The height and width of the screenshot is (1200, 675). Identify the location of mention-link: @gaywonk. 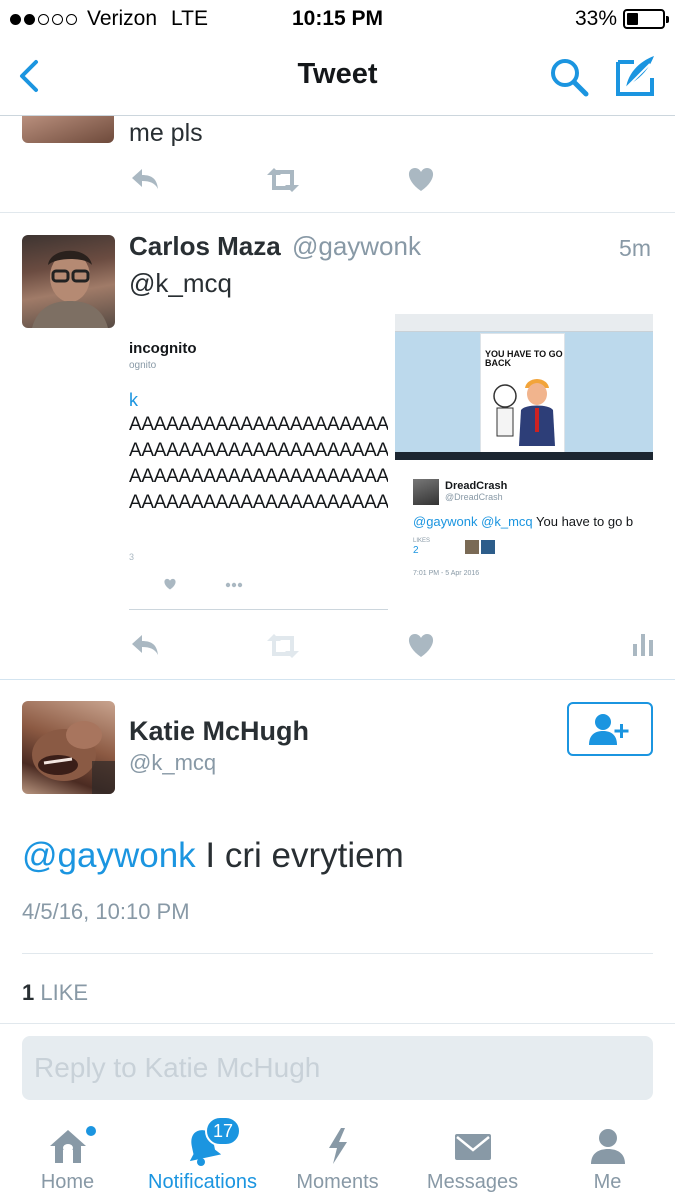
(109, 855).